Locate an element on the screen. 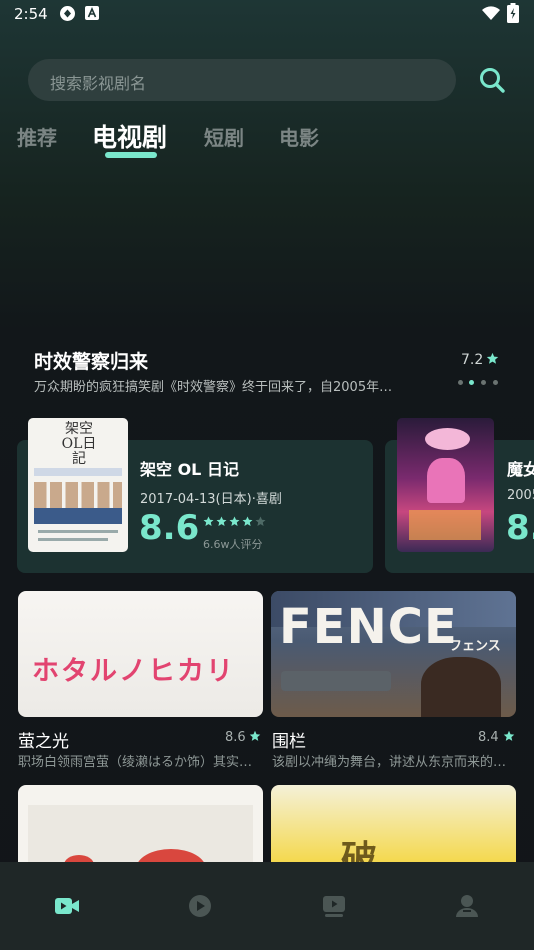  a-badge-icon is located at coordinates (92, 13).